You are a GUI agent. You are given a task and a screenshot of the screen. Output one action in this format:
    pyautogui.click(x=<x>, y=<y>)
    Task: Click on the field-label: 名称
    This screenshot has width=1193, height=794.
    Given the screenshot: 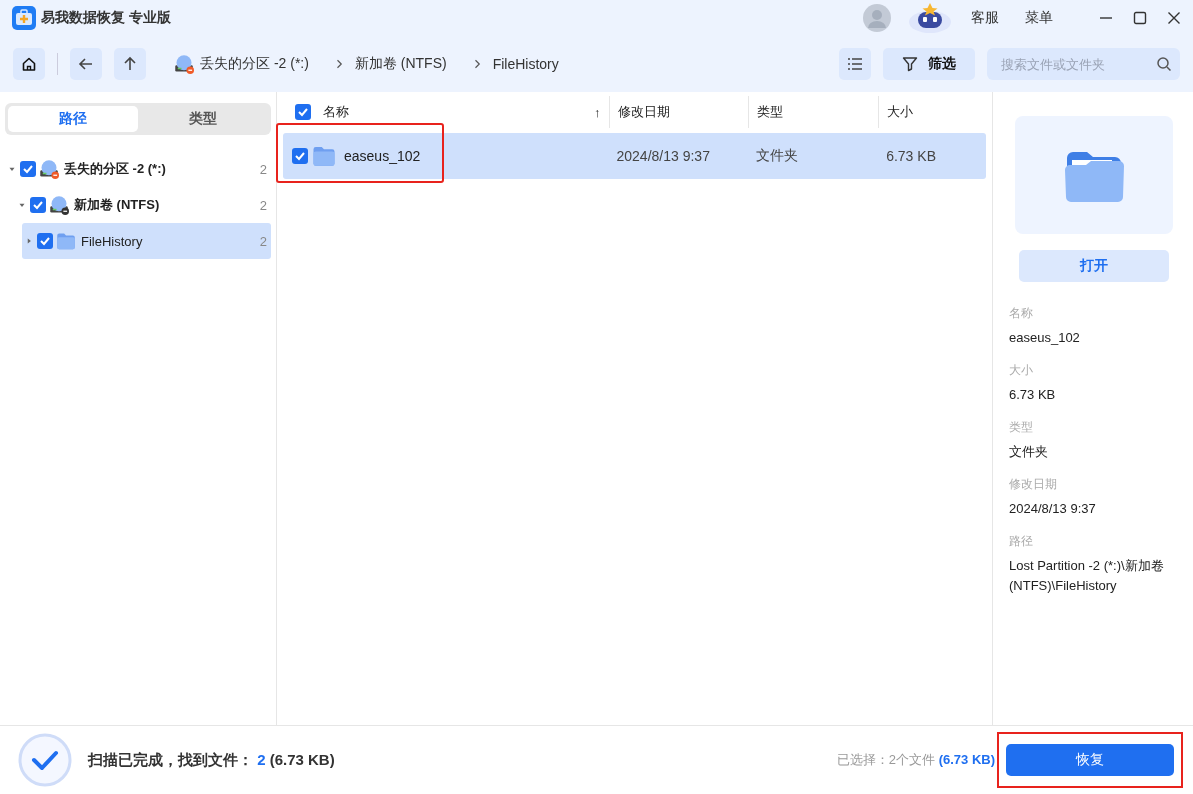 What is the action you would take?
    pyautogui.click(x=1021, y=313)
    